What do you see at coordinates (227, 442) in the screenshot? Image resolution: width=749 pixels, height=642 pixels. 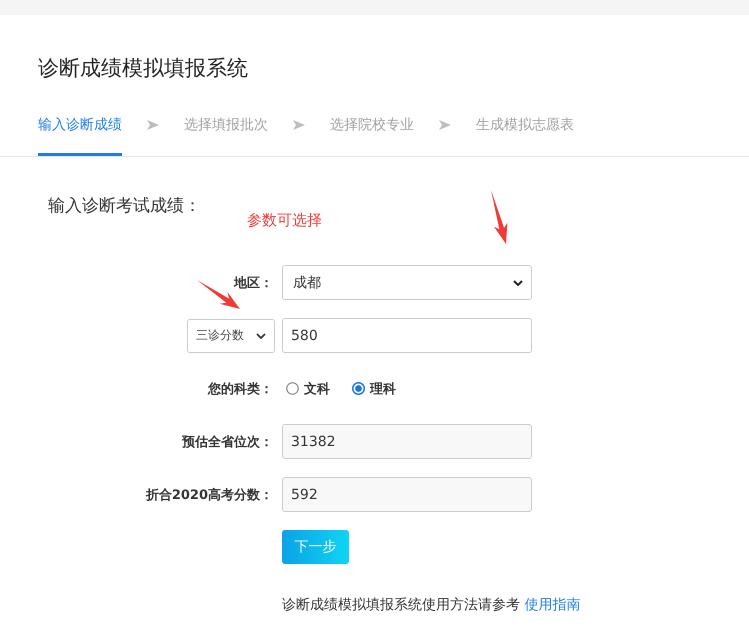 I see `field-label: 预估全省位次：` at bounding box center [227, 442].